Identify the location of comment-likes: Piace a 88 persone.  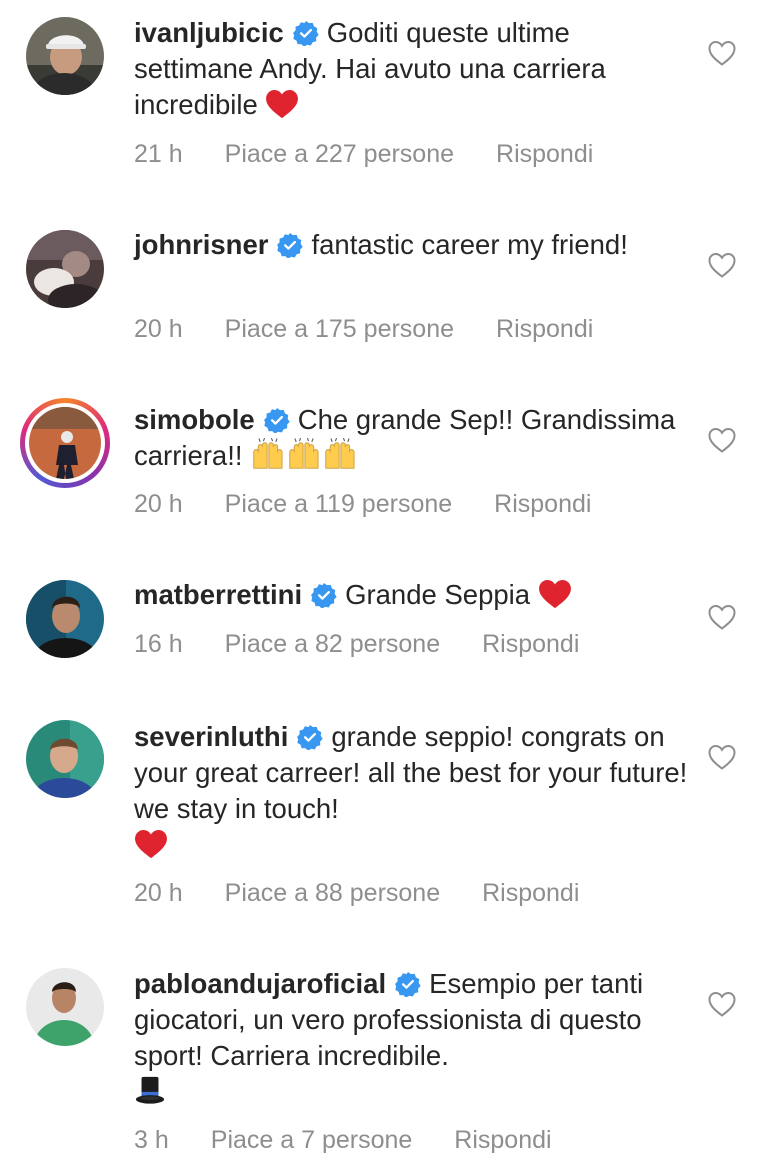
(332, 893).